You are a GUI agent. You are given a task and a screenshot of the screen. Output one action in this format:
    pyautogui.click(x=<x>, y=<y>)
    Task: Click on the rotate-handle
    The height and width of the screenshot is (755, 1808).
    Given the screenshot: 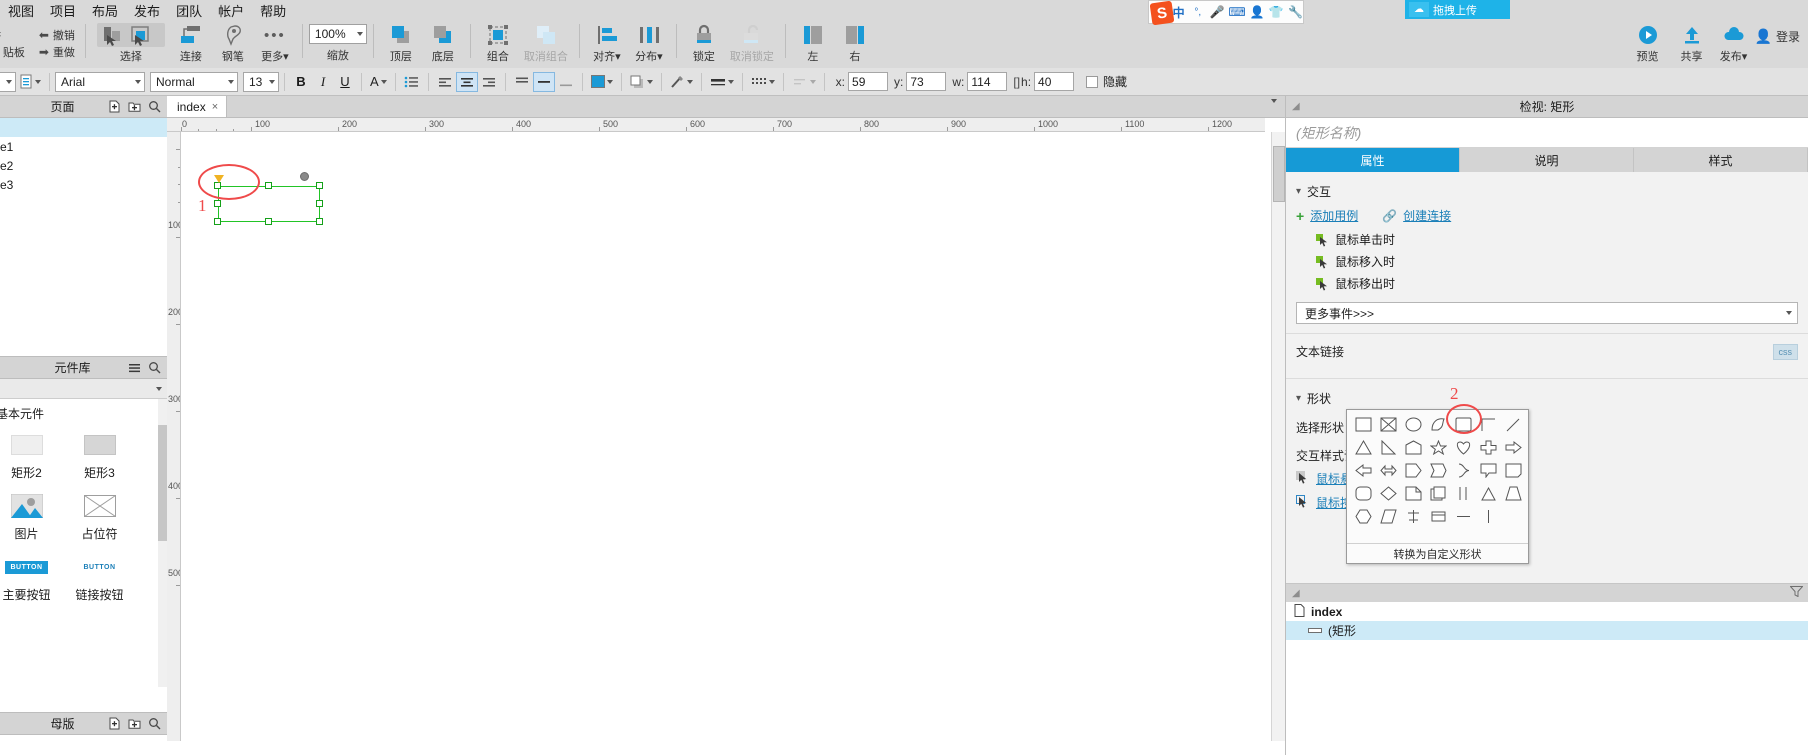 What is the action you would take?
    pyautogui.click(x=304, y=176)
    